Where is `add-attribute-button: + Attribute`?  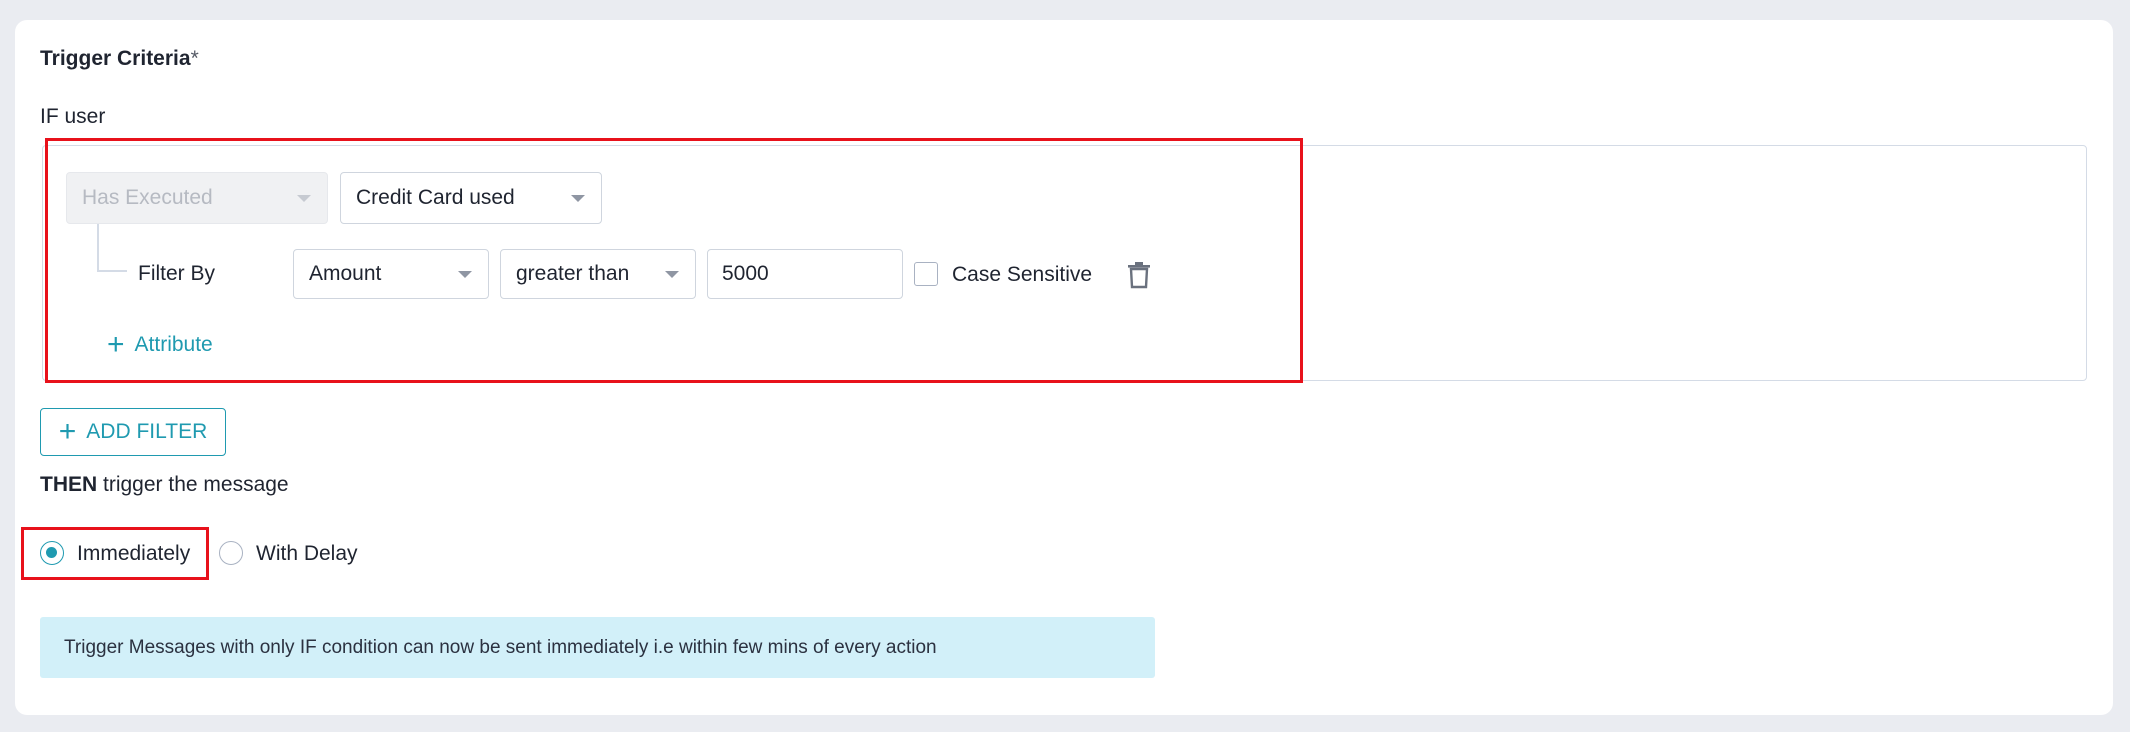 add-attribute-button: + Attribute is located at coordinates (160, 344).